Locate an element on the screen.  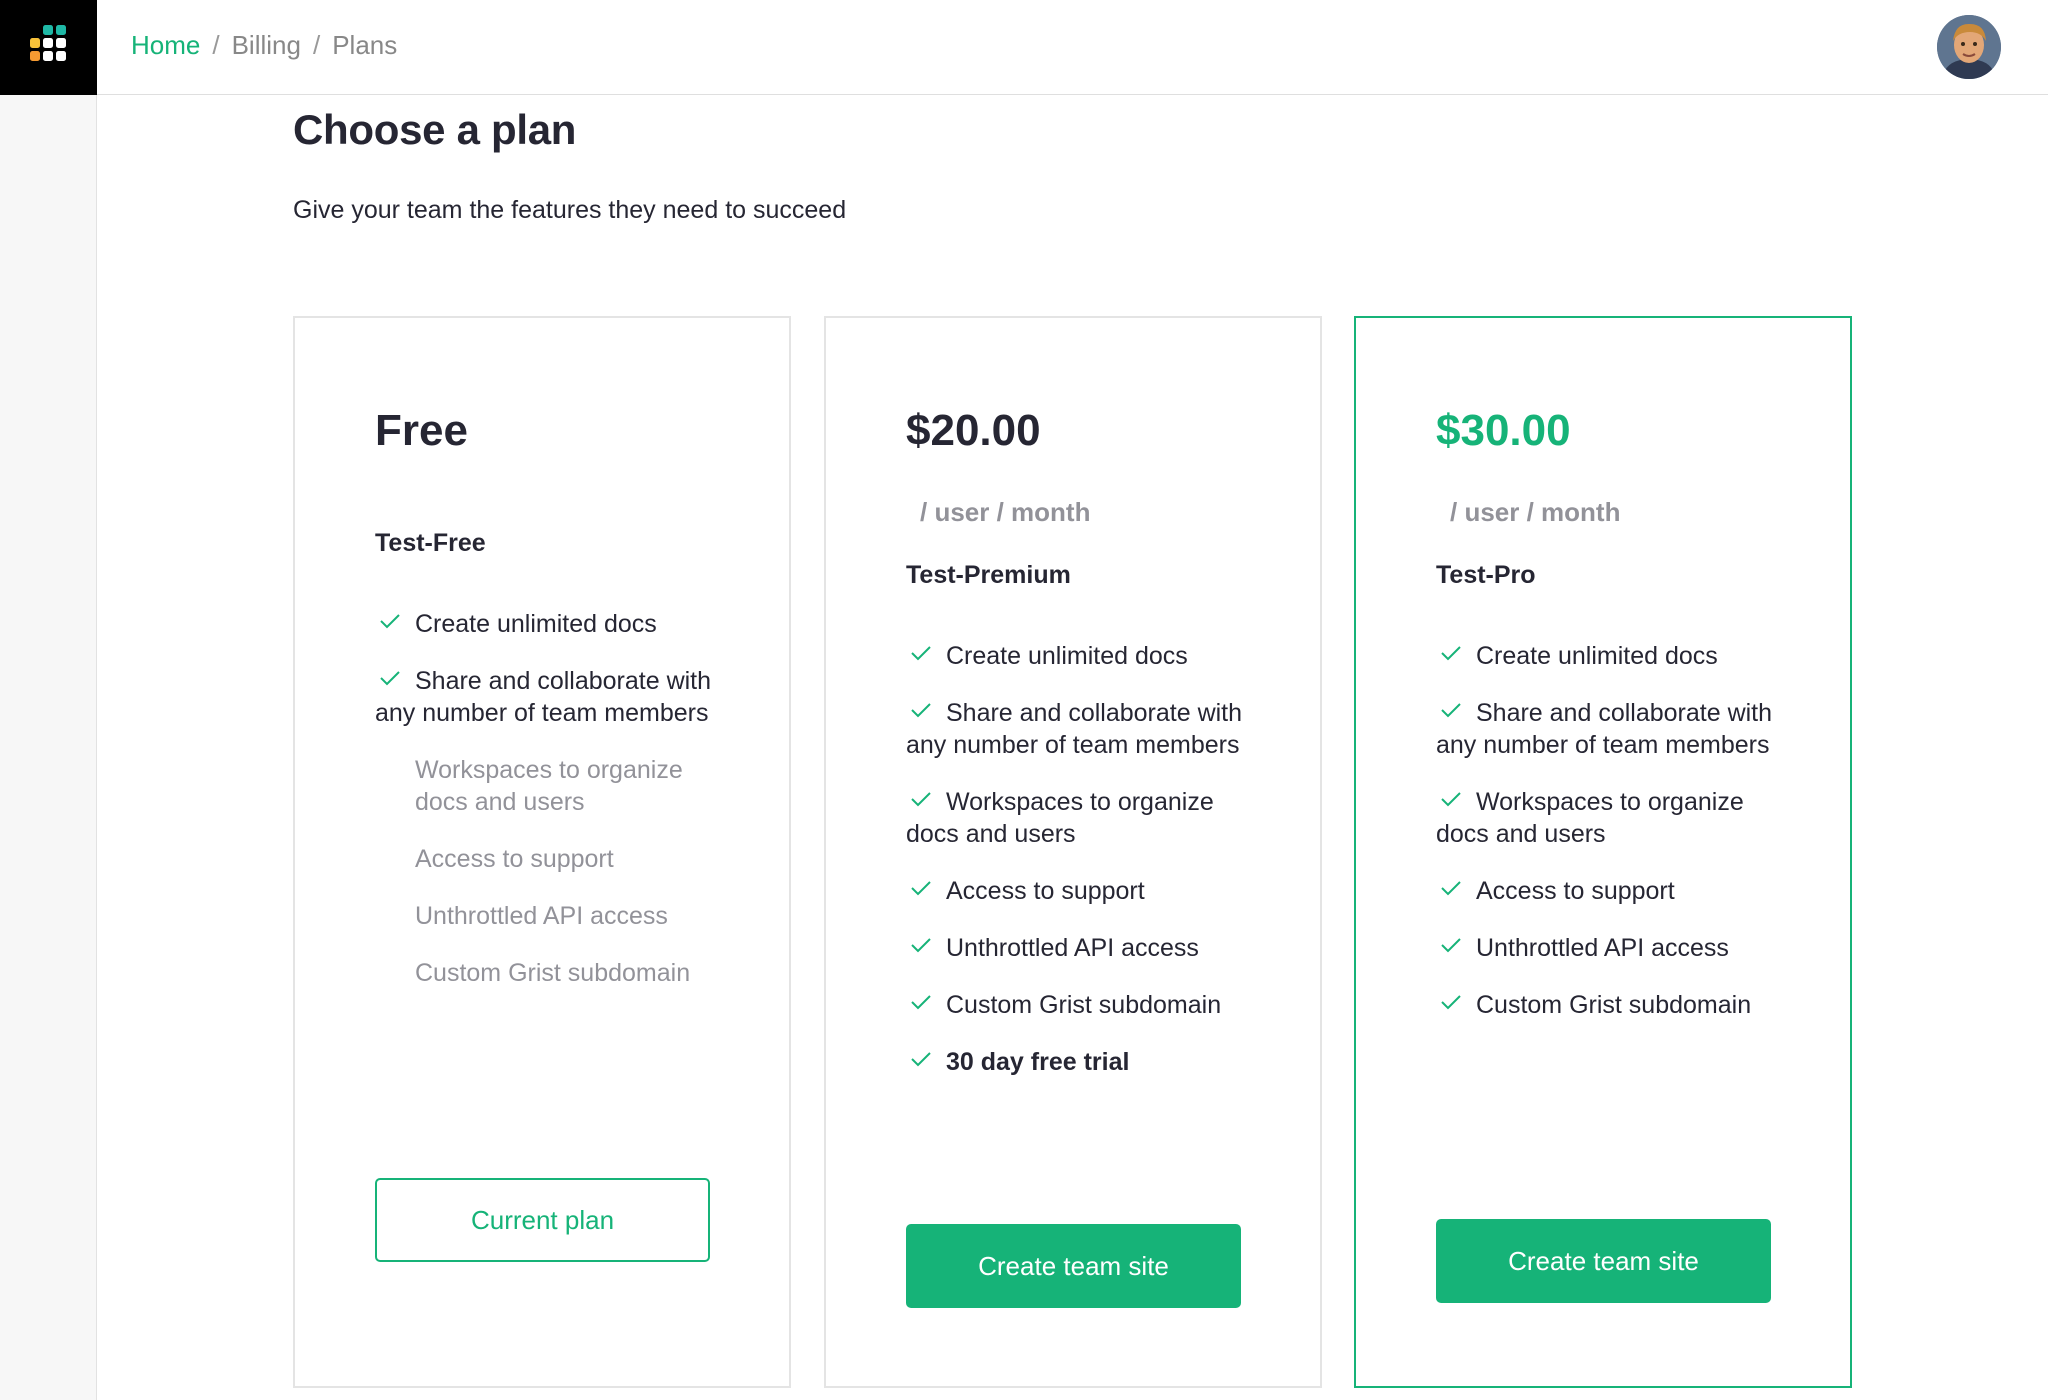
plan-price: $30.00 is located at coordinates (1503, 430).